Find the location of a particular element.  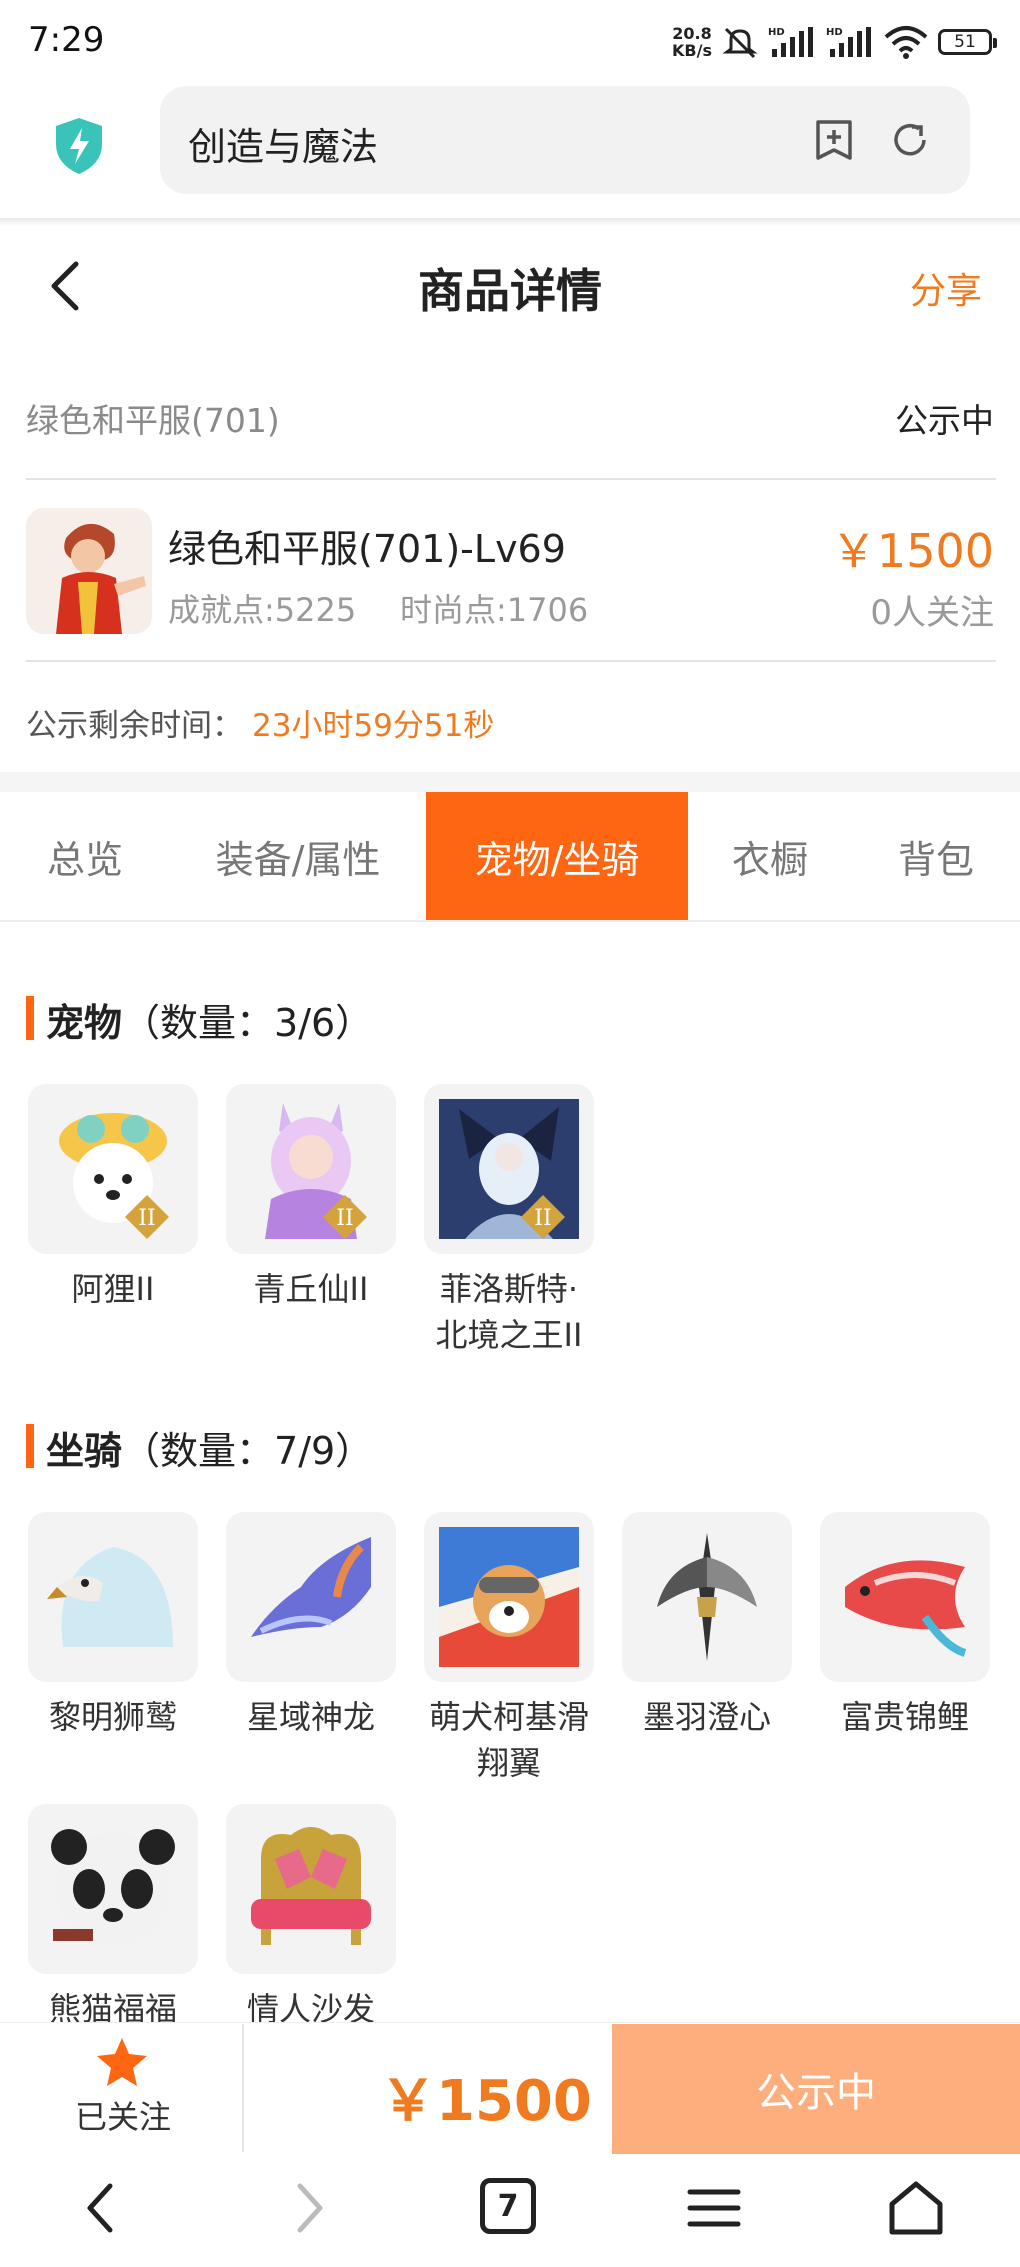

mount-item: 熊猫福福 is located at coordinates (113, 1918).